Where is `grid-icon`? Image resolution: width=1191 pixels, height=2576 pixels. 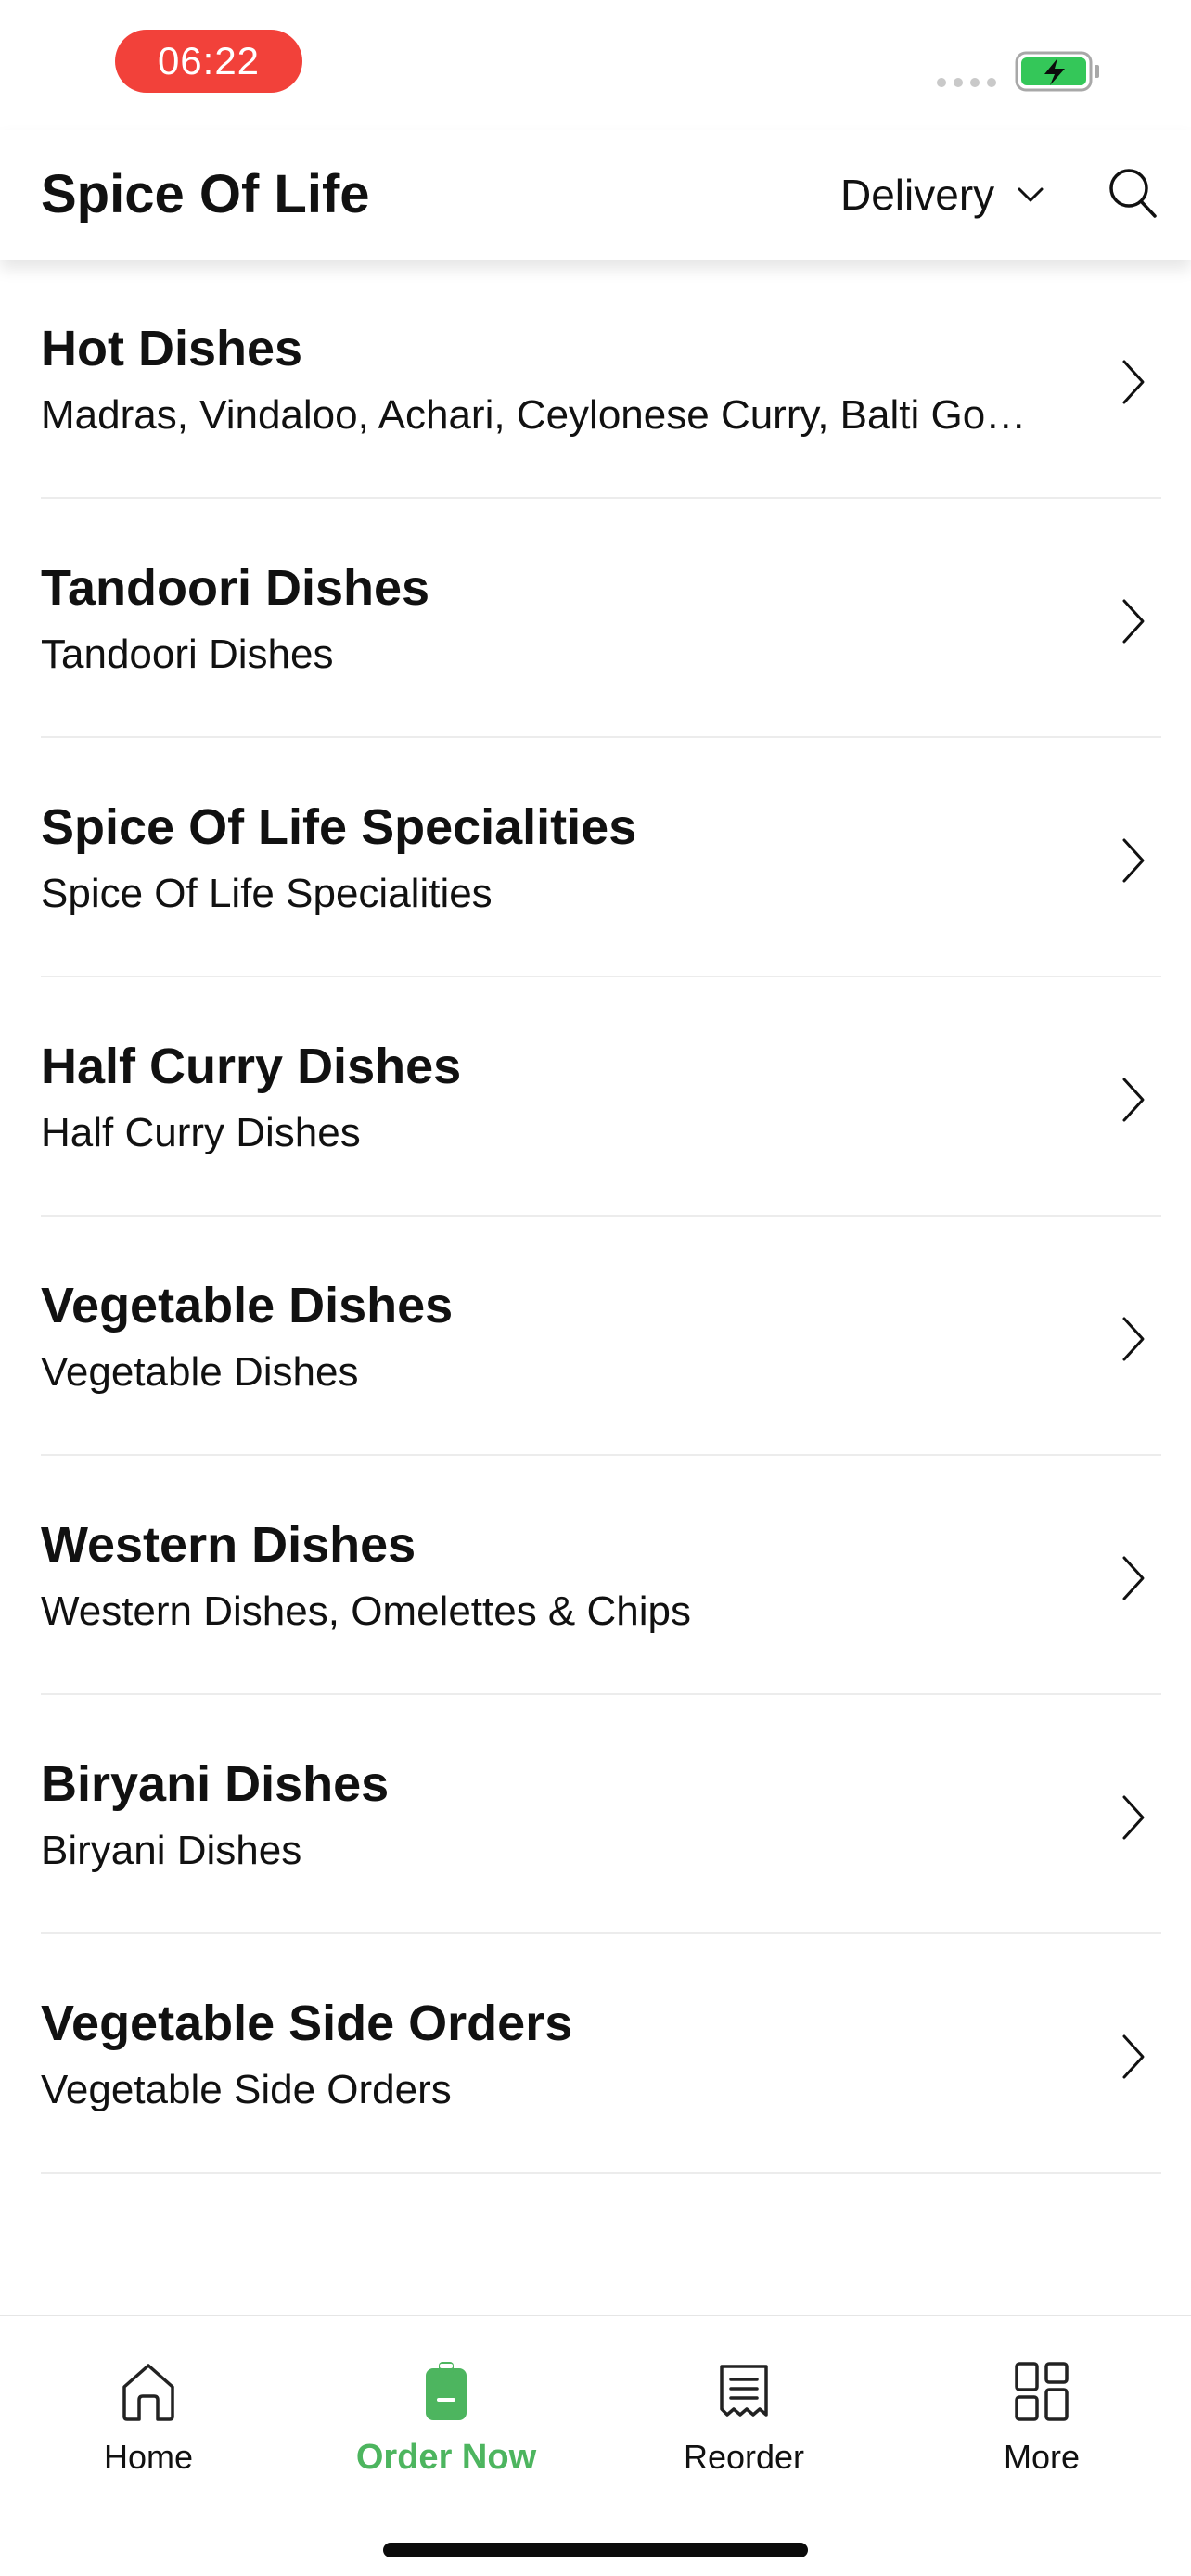
grid-icon is located at coordinates (1042, 2392).